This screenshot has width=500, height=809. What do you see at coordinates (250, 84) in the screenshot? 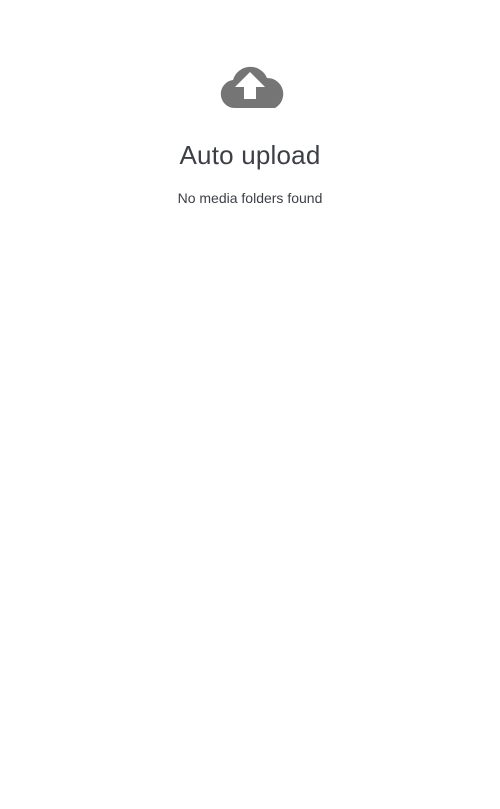
I see `cloud-upload-icon` at bounding box center [250, 84].